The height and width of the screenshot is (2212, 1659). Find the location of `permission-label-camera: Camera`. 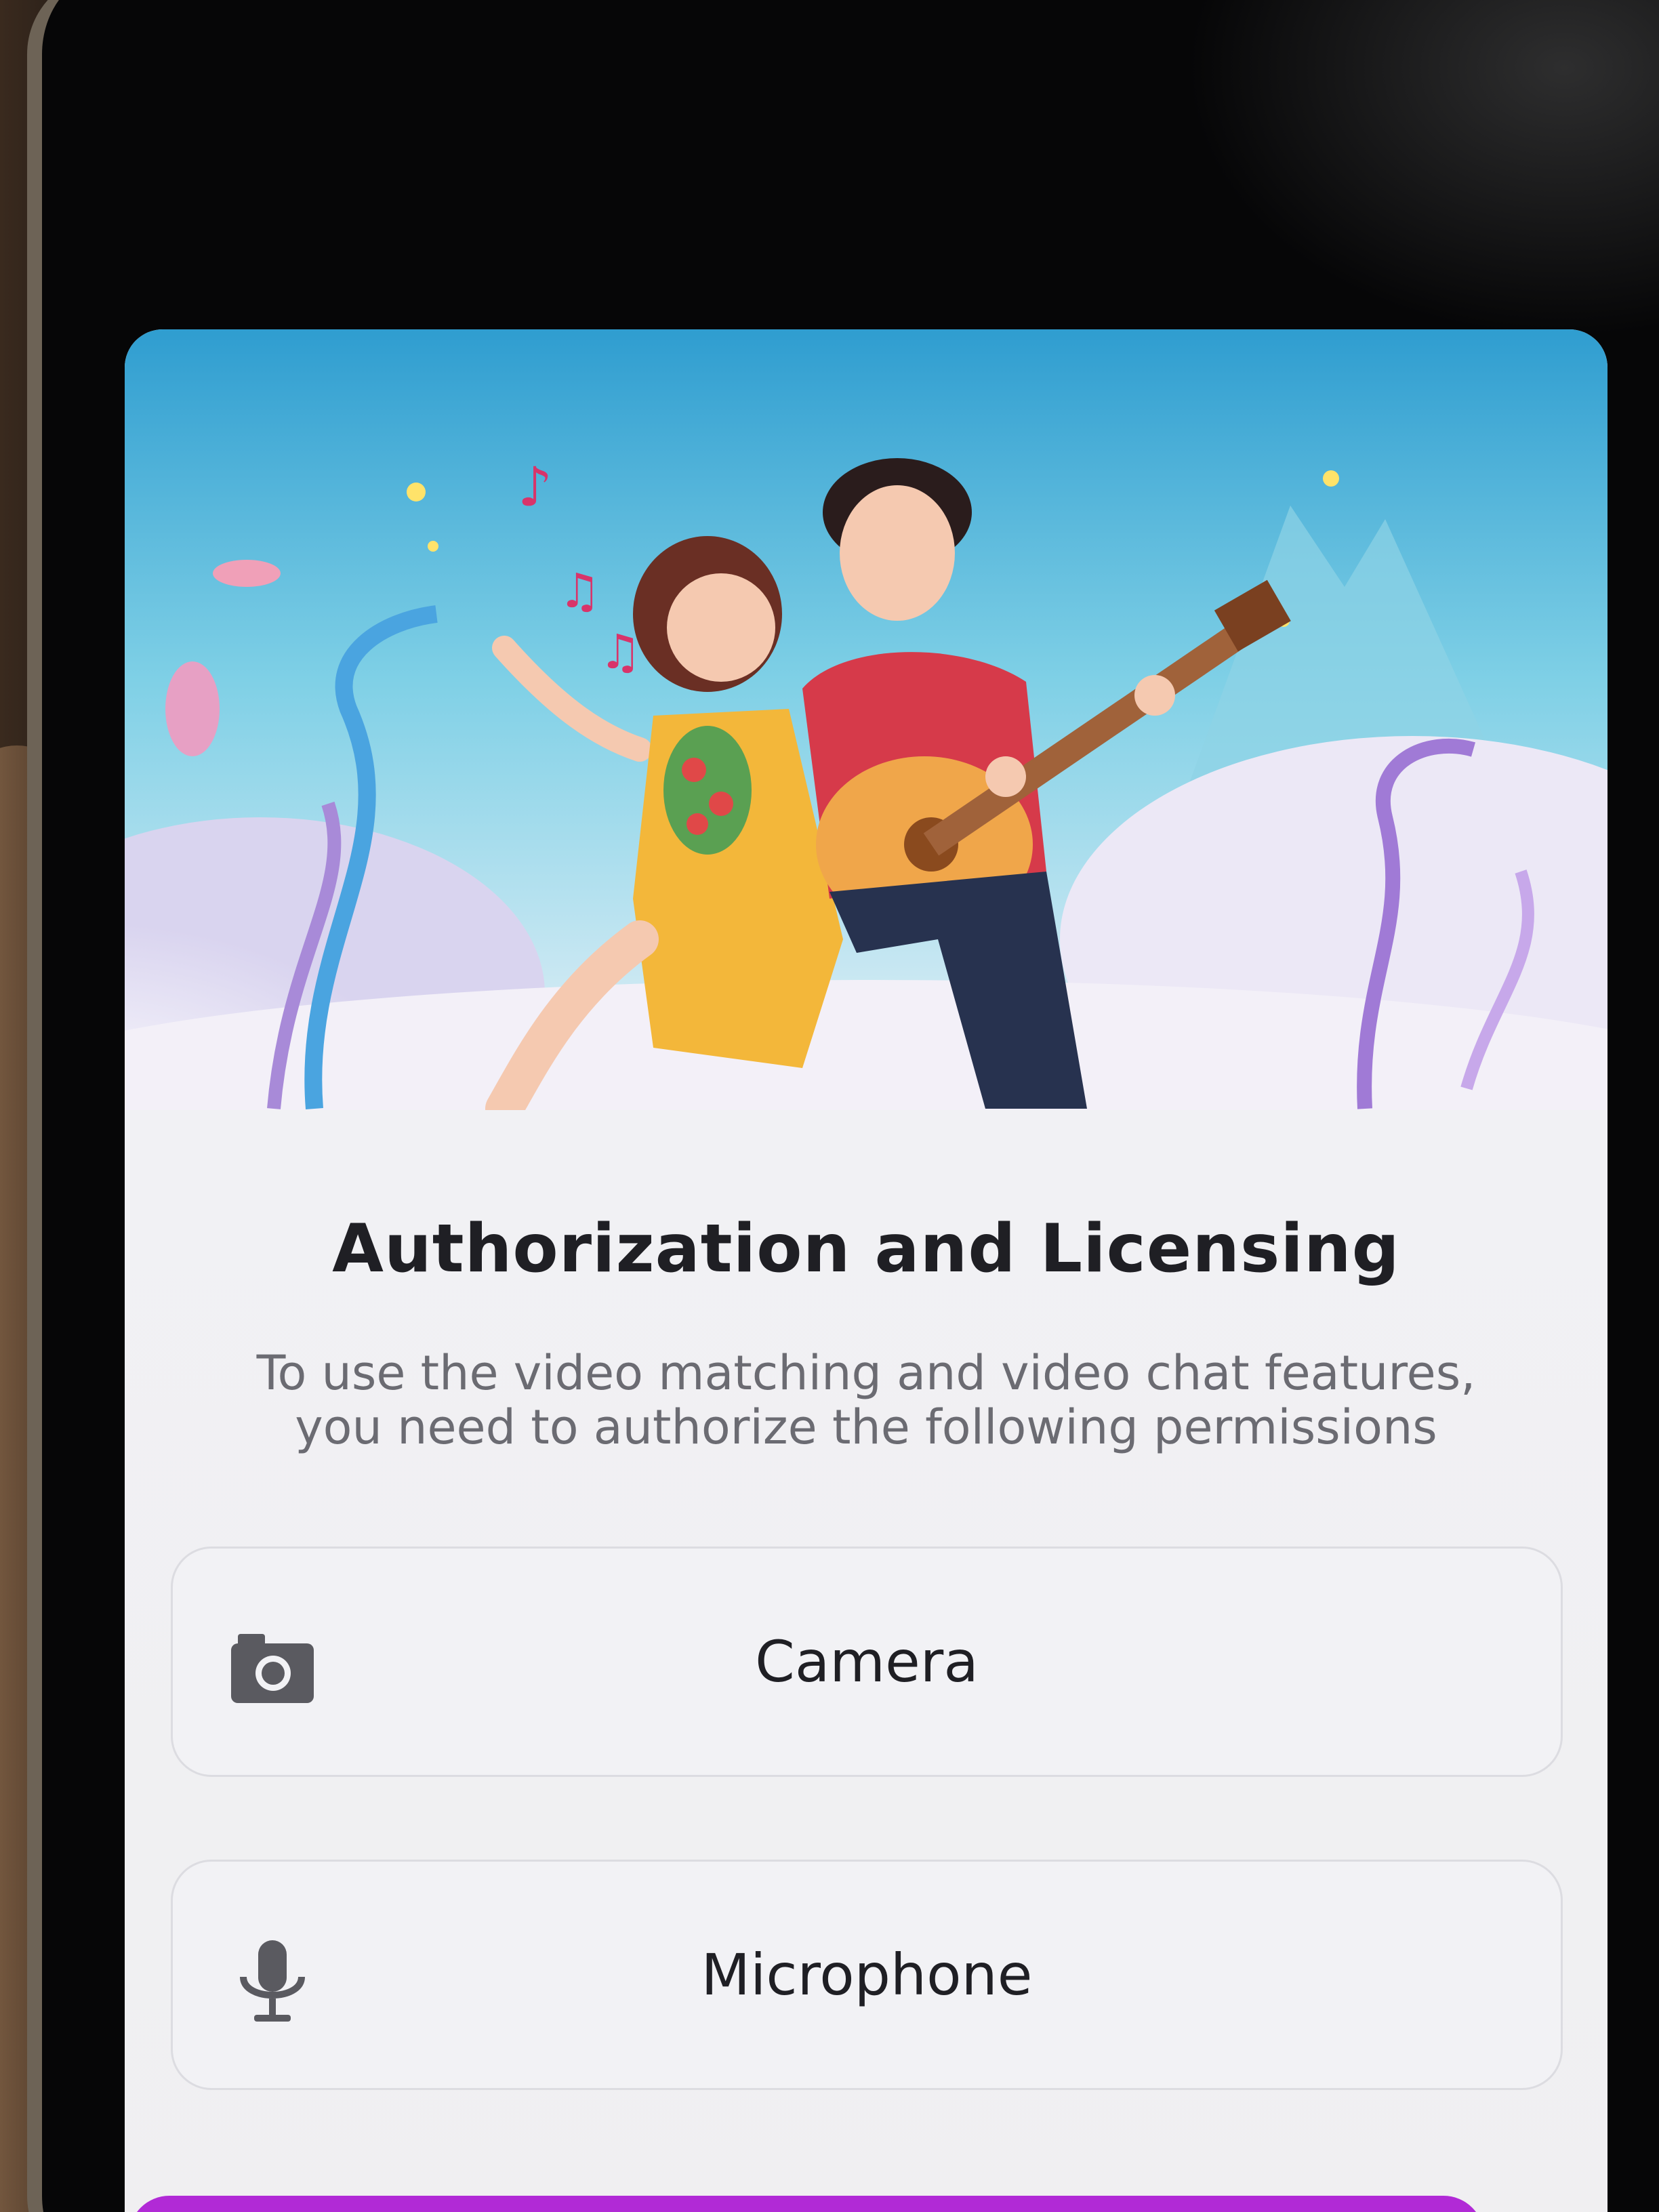

permission-label-camera: Camera is located at coordinates (867, 1662).